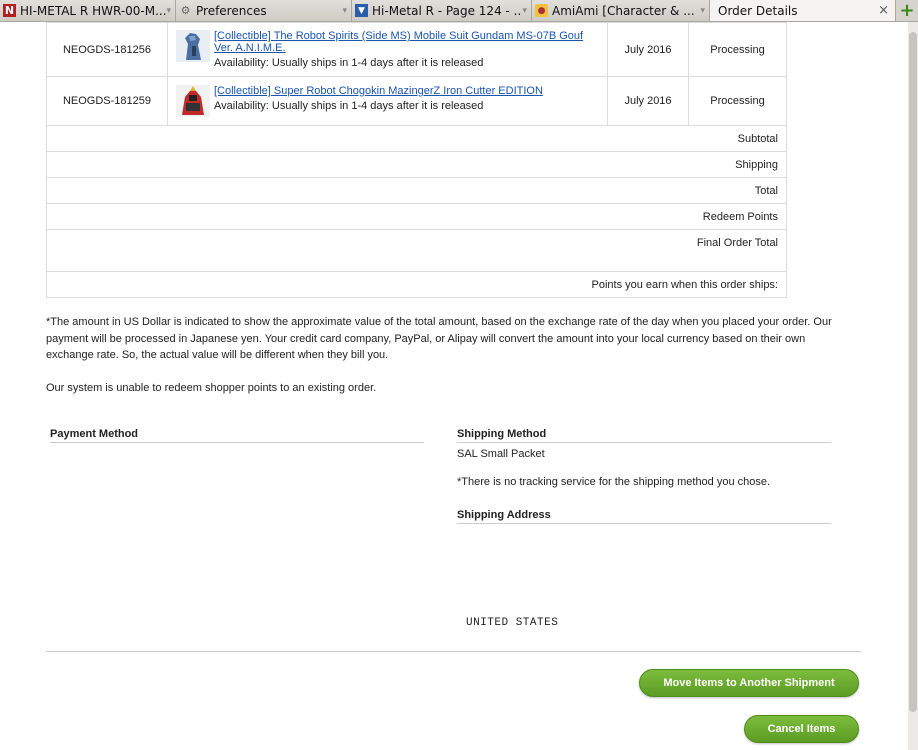 This screenshot has height=750, width=918. I want to click on plus-icon: +, so click(907, 10).